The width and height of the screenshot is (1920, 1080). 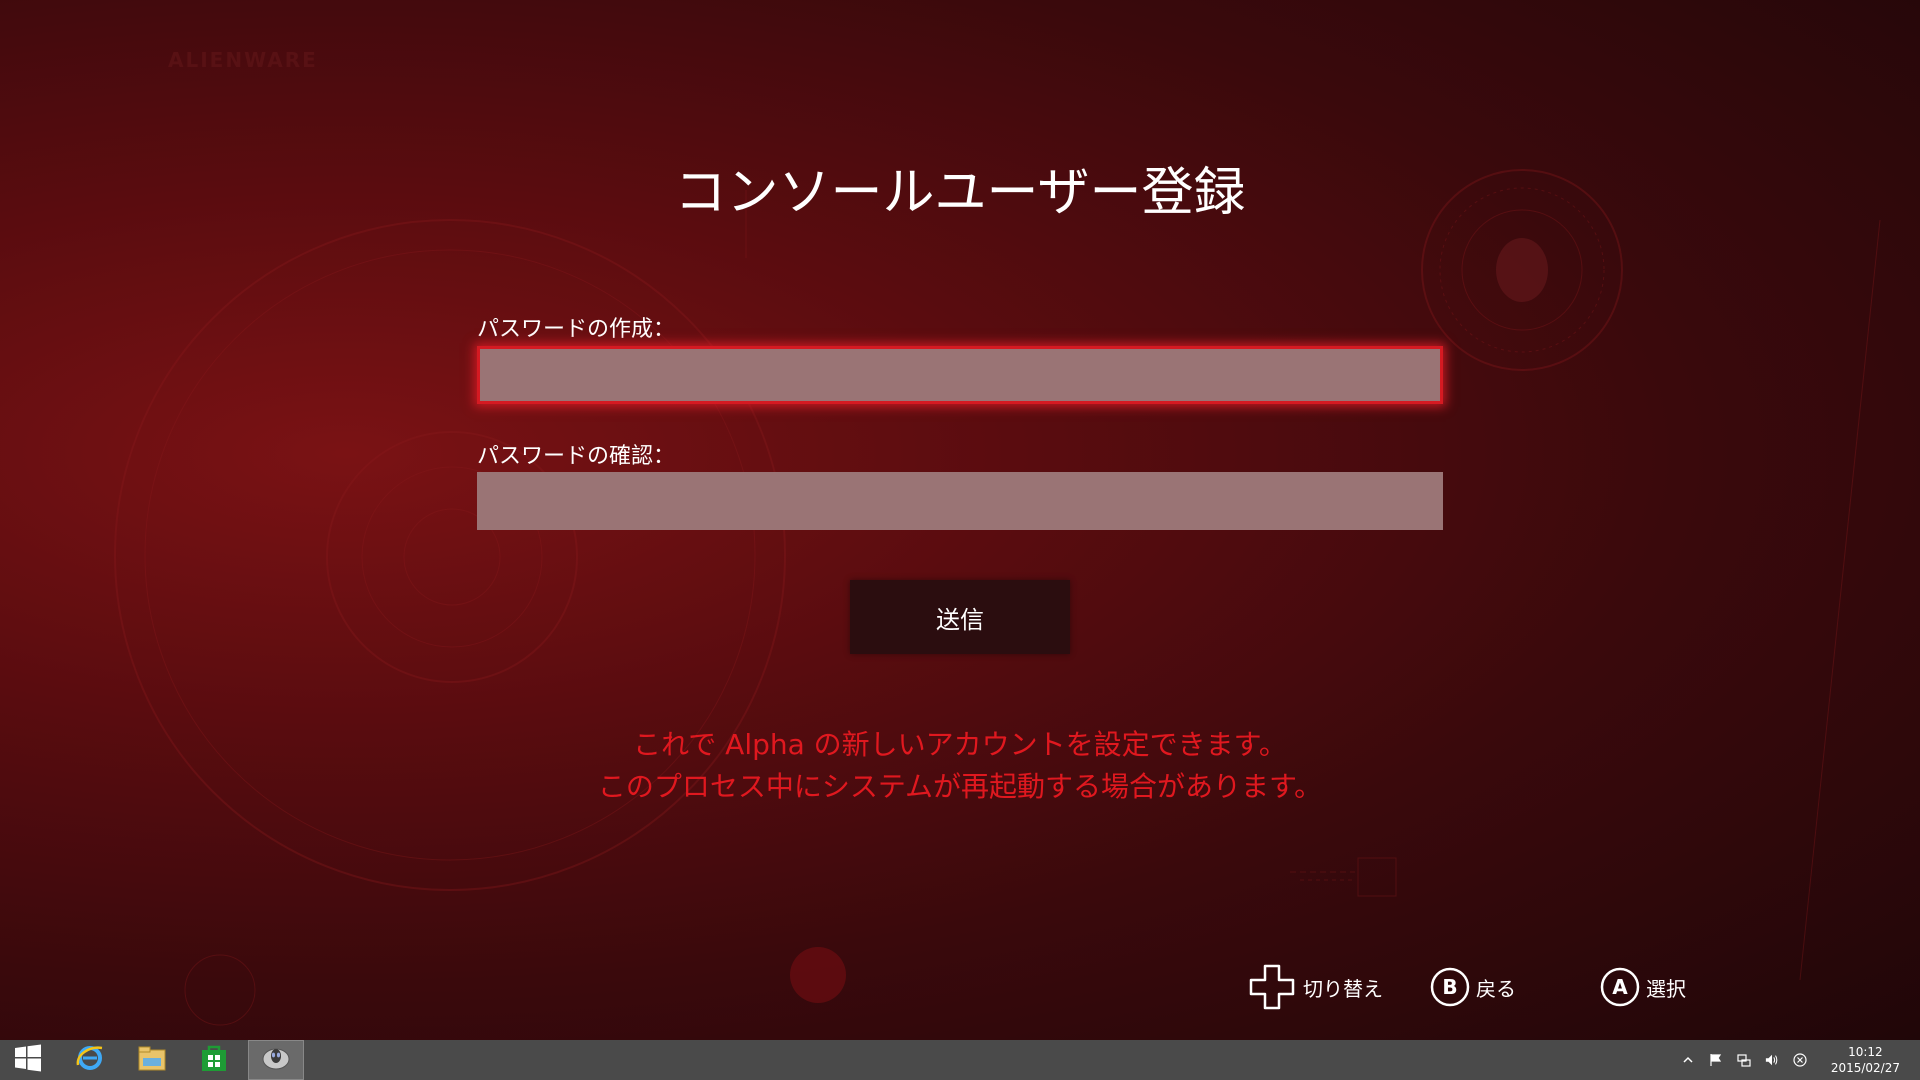 What do you see at coordinates (960, 1060) in the screenshot?
I see `taskbar: 10:12 2015/02/27` at bounding box center [960, 1060].